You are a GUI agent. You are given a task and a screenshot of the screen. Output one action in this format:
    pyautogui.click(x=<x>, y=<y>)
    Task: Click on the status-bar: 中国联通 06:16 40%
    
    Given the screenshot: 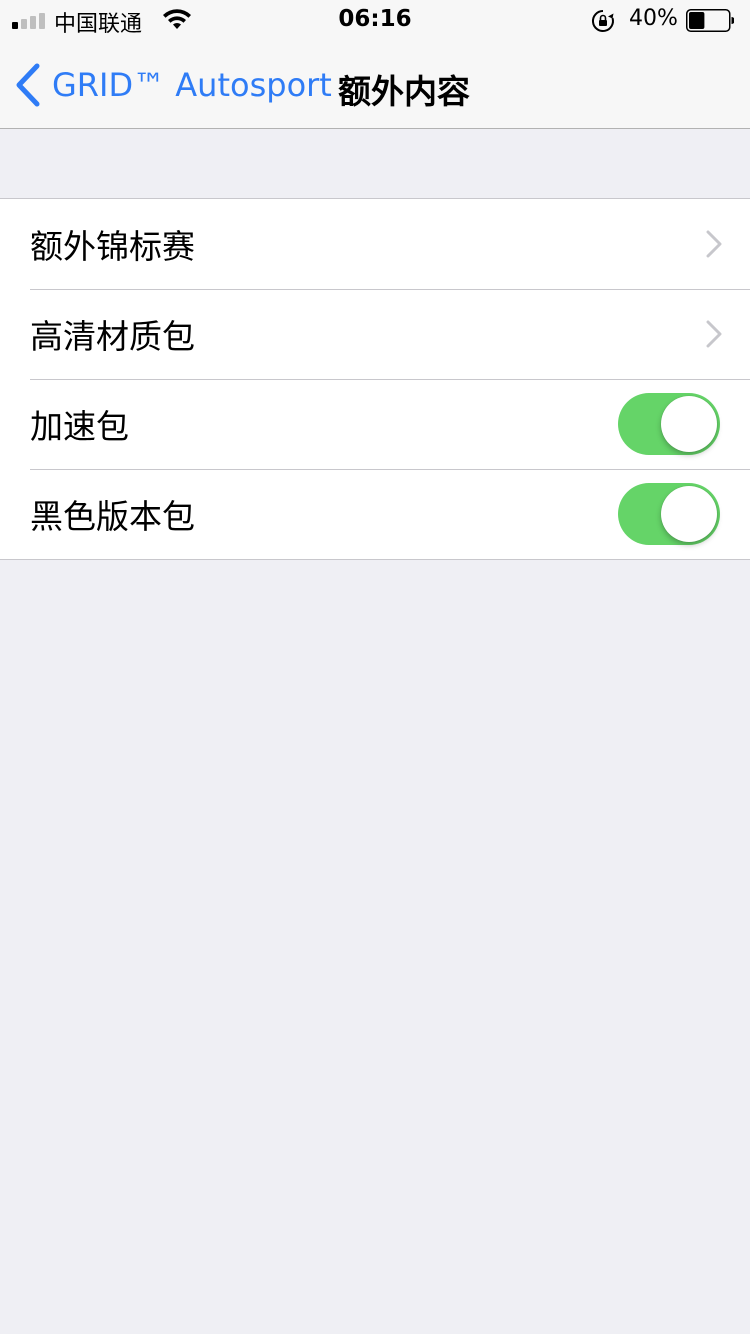 What is the action you would take?
    pyautogui.click(x=375, y=20)
    